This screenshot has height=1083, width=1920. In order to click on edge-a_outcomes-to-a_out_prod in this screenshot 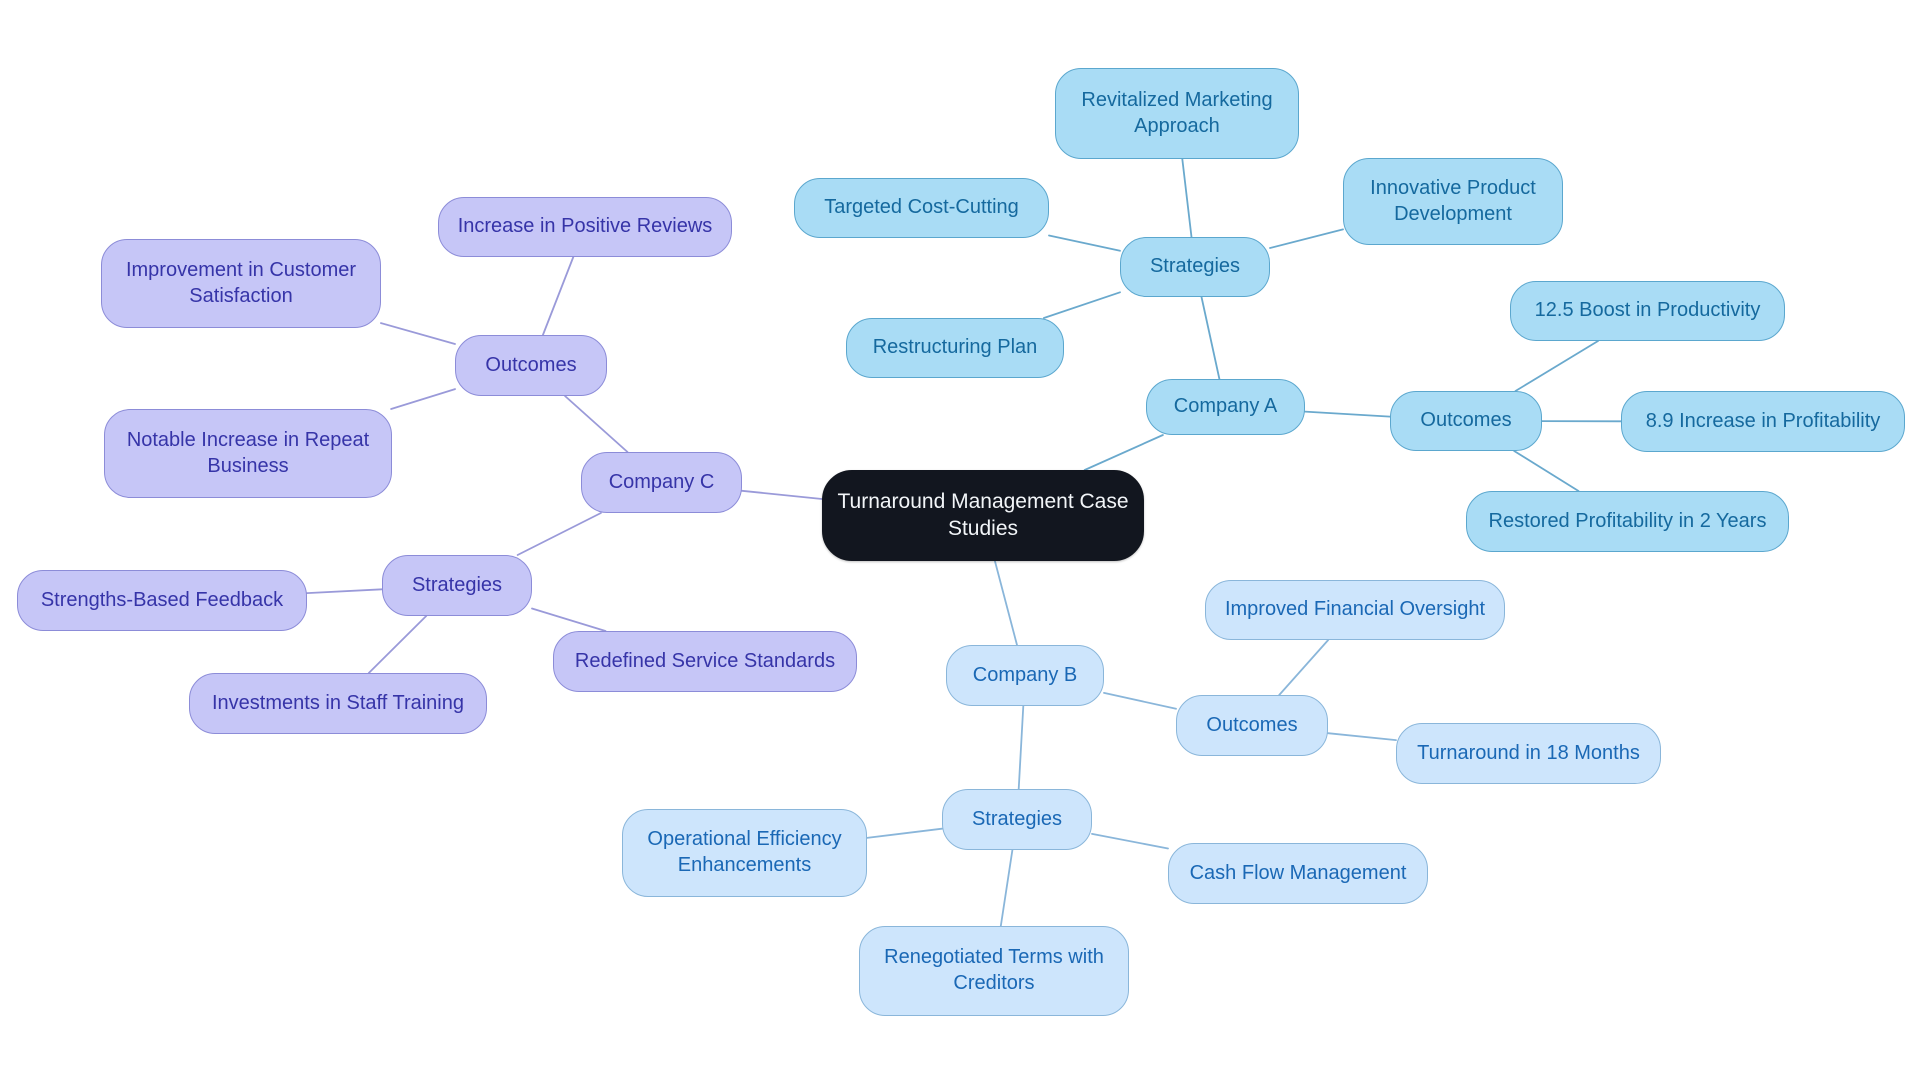, I will do `click(1556, 366)`.